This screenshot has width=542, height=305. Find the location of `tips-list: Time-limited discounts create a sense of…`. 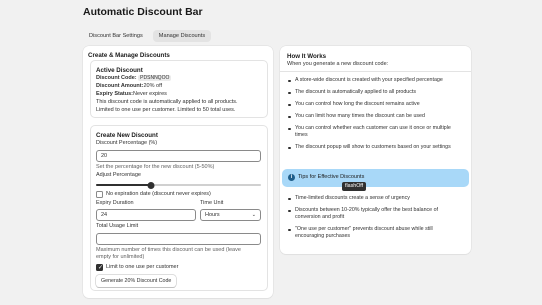

tips-list: Time-limited discounts create a sense of… is located at coordinates (377, 217).